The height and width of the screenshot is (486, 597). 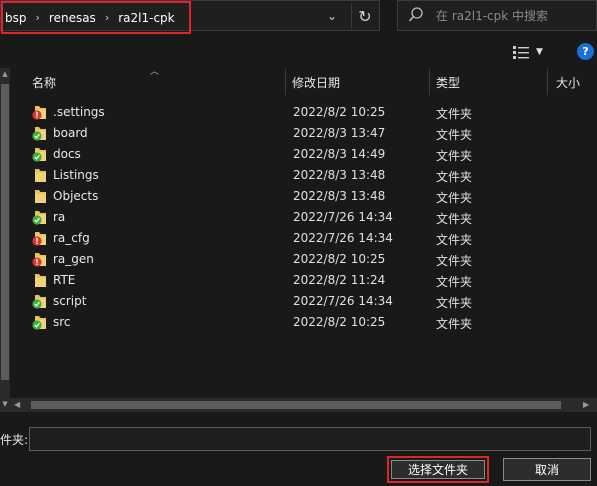 What do you see at coordinates (586, 404) in the screenshot?
I see `scroll-right-icon: ▶` at bounding box center [586, 404].